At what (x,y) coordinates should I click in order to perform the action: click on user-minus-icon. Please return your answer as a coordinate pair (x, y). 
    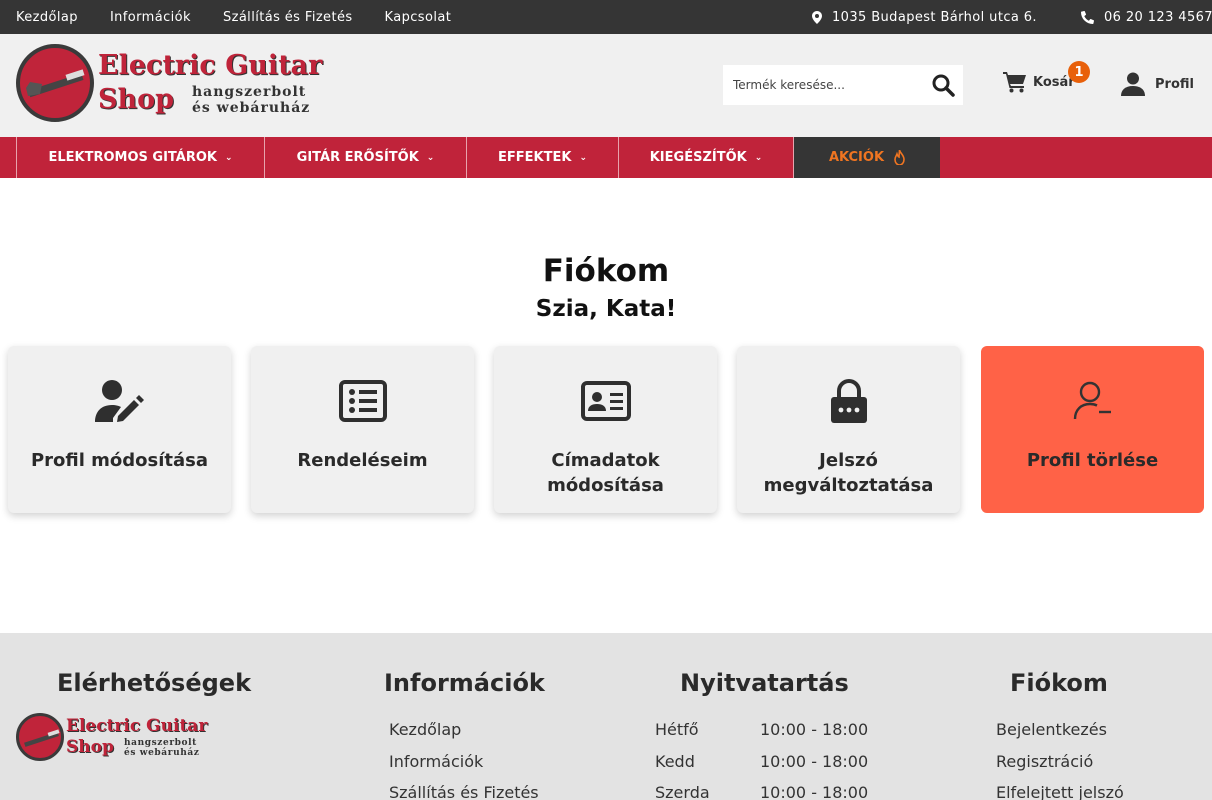
    Looking at the image, I should click on (1092, 400).